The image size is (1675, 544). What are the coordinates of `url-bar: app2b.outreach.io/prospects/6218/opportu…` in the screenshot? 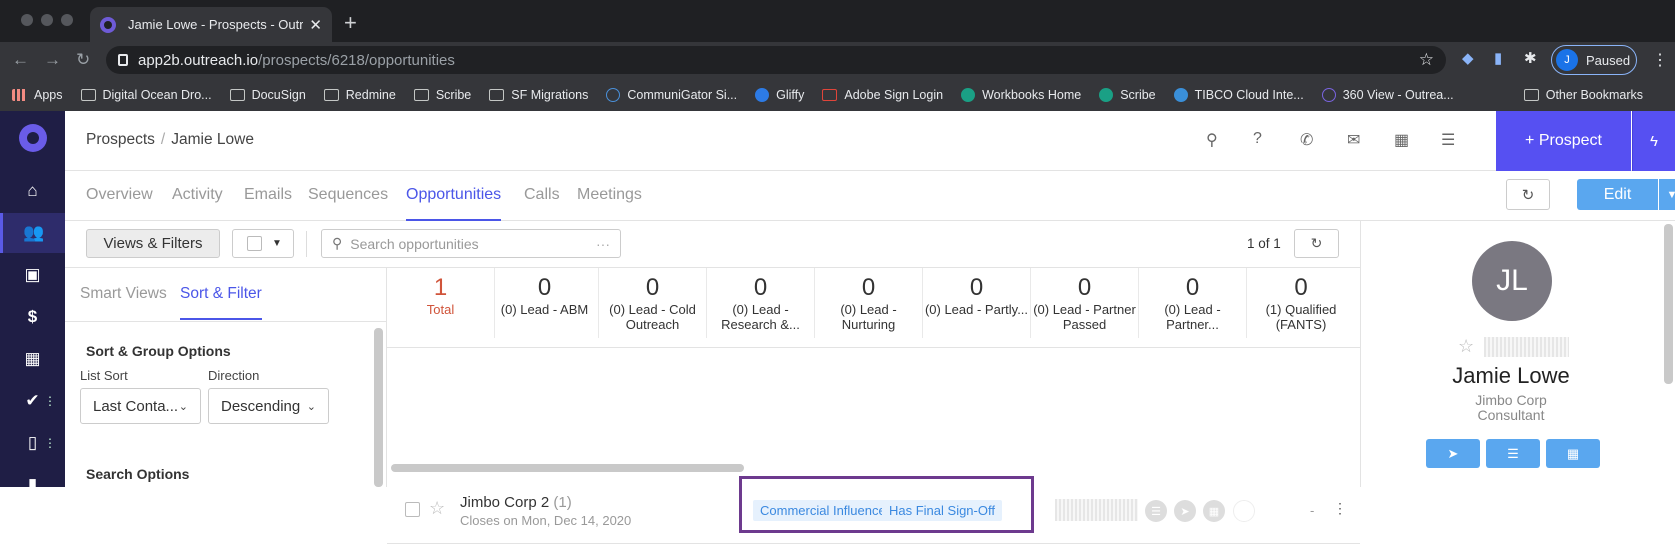 It's located at (776, 60).